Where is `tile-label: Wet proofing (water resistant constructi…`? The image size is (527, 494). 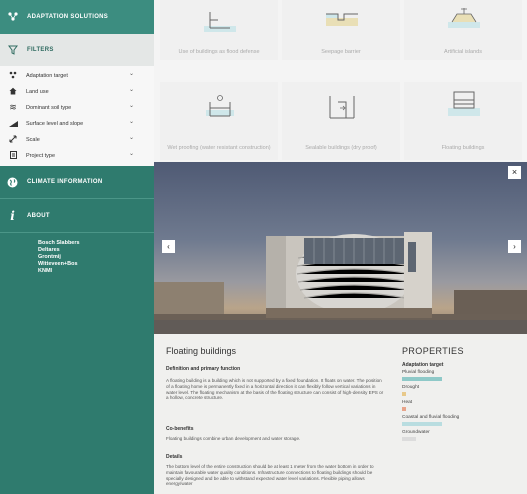
tile-label: Wet proofing (water resistant constructi… is located at coordinates (219, 148).